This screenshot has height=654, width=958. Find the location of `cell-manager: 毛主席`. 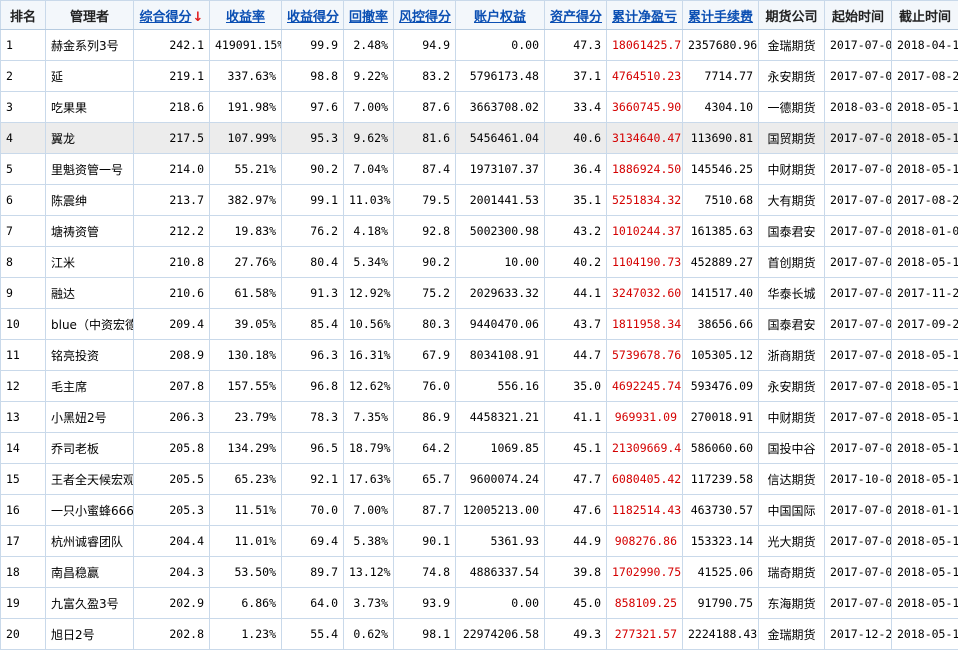

cell-manager: 毛主席 is located at coordinates (89, 386).